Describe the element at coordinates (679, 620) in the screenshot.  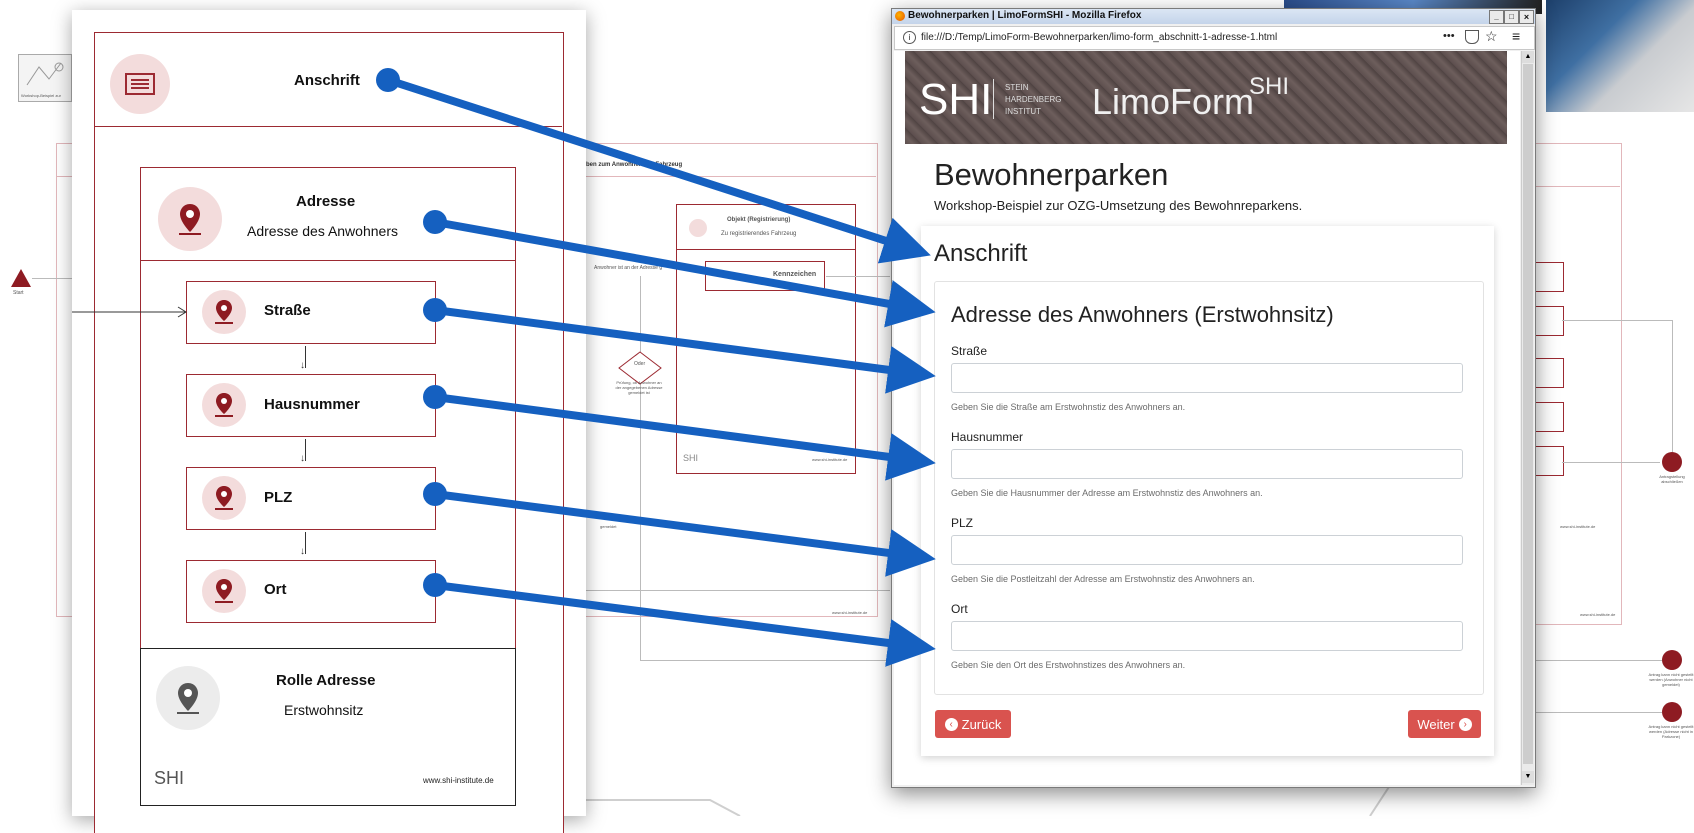
I see `arrow-ort` at that location.